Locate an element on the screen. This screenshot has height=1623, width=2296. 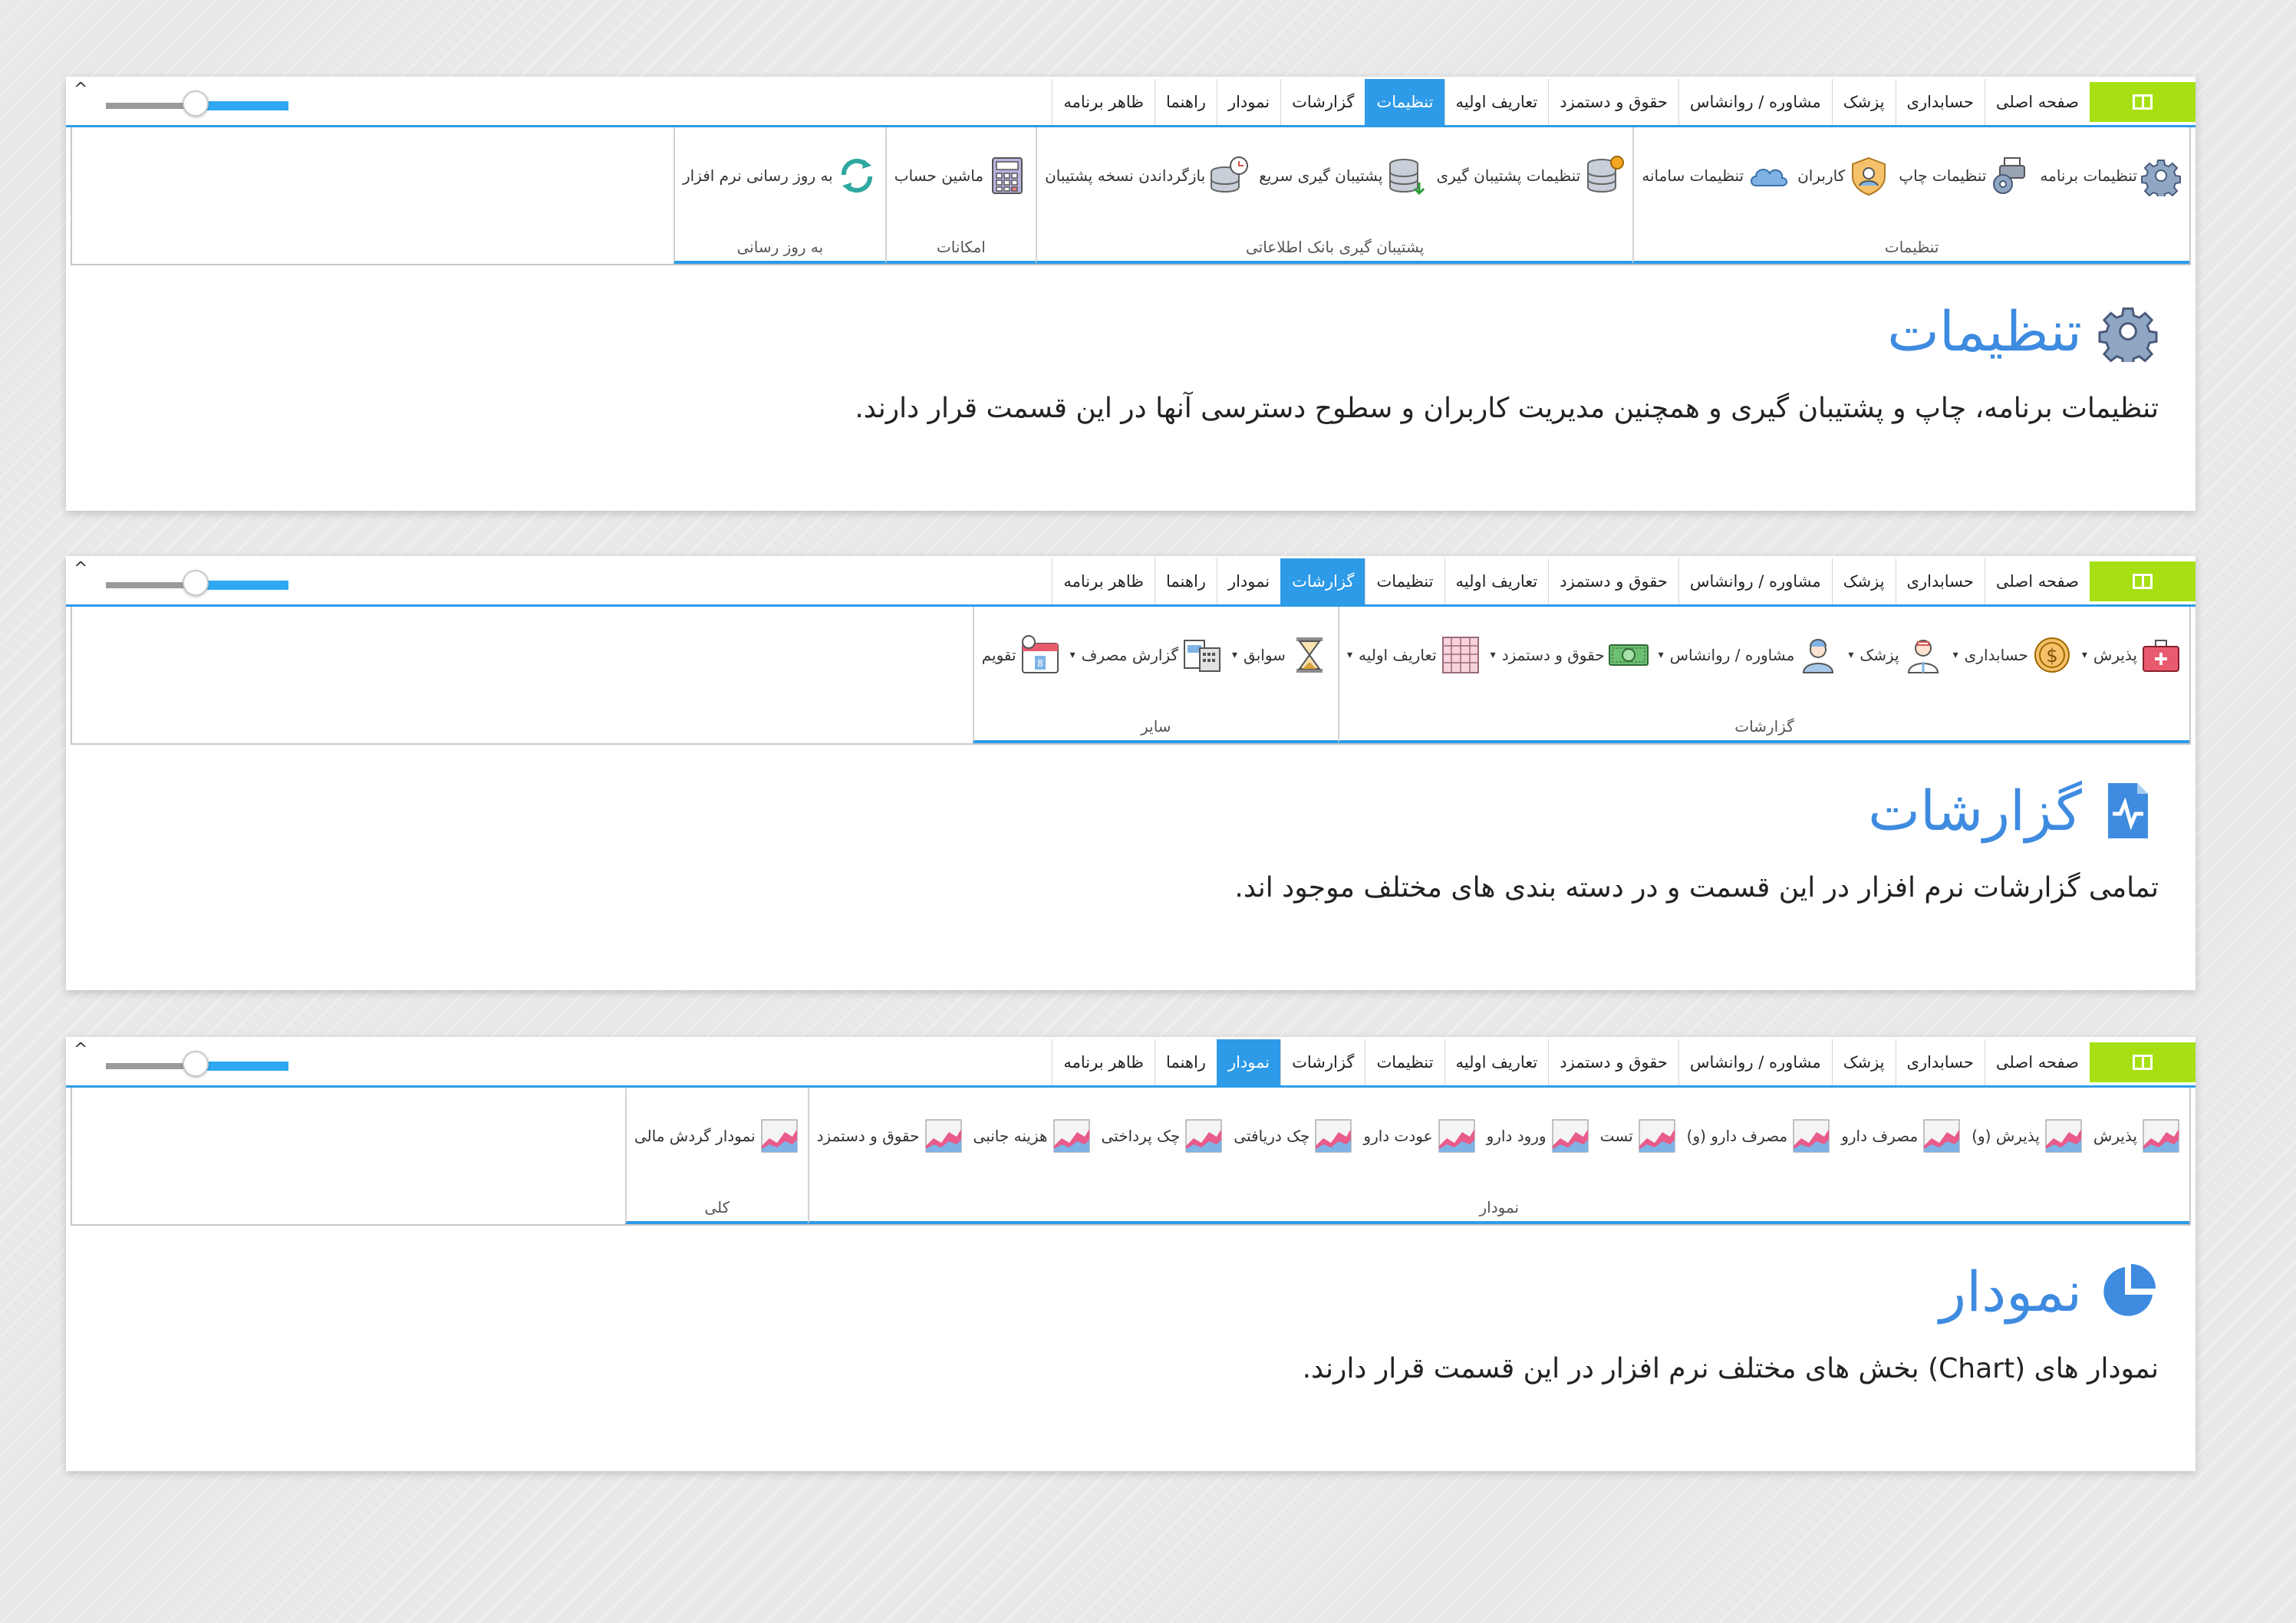
ribbon-button: پزشک ▾ is located at coordinates (1895, 655).